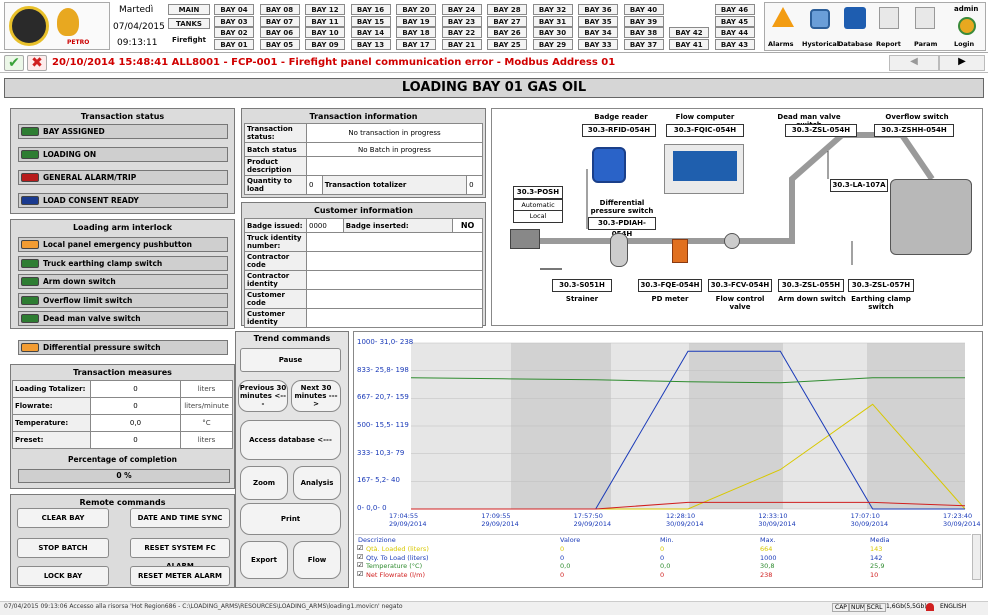 The height and width of the screenshot is (615, 988). I want to click on access-database-button: Access database <---, so click(290, 440).